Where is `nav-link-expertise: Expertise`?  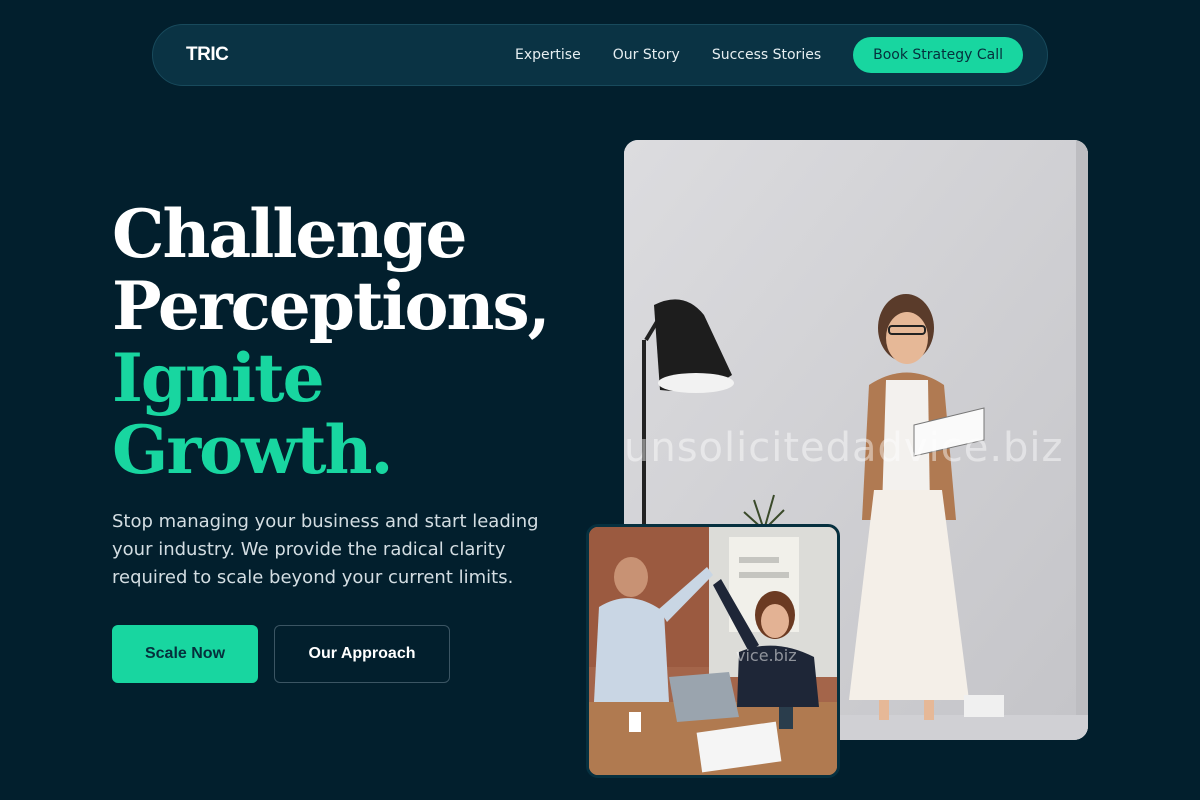 nav-link-expertise: Expertise is located at coordinates (548, 55).